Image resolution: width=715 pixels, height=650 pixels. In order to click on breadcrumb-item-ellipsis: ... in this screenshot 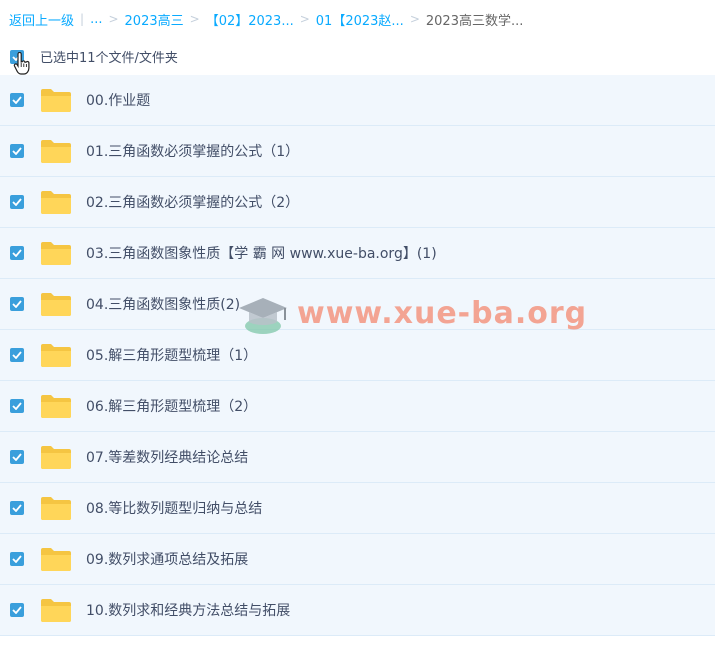, I will do `click(96, 19)`.